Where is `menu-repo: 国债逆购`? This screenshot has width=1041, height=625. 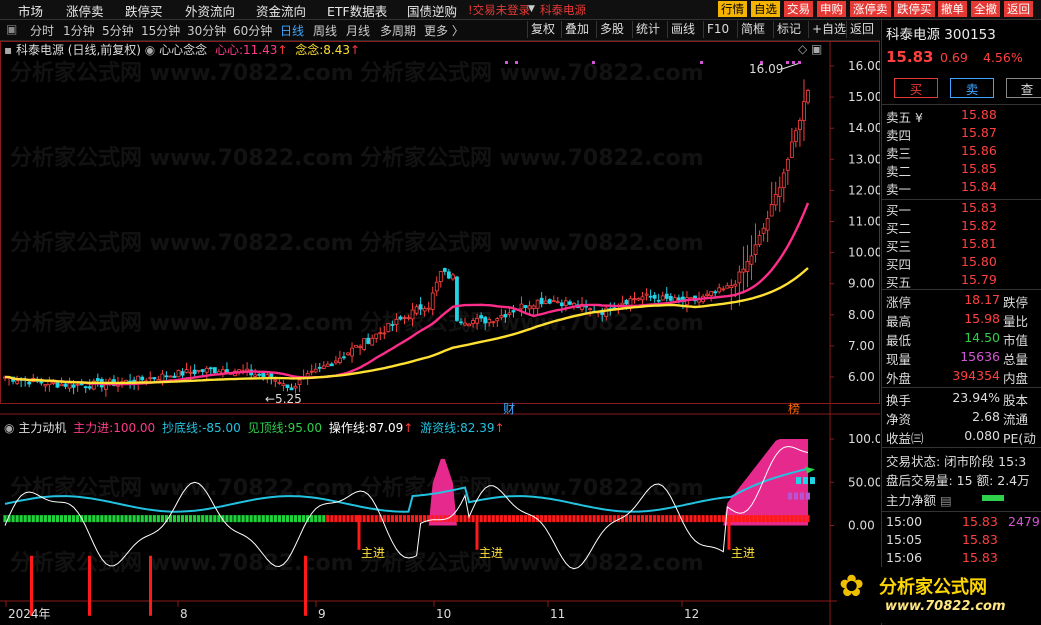 menu-repo: 国债逆购 is located at coordinates (432, 10).